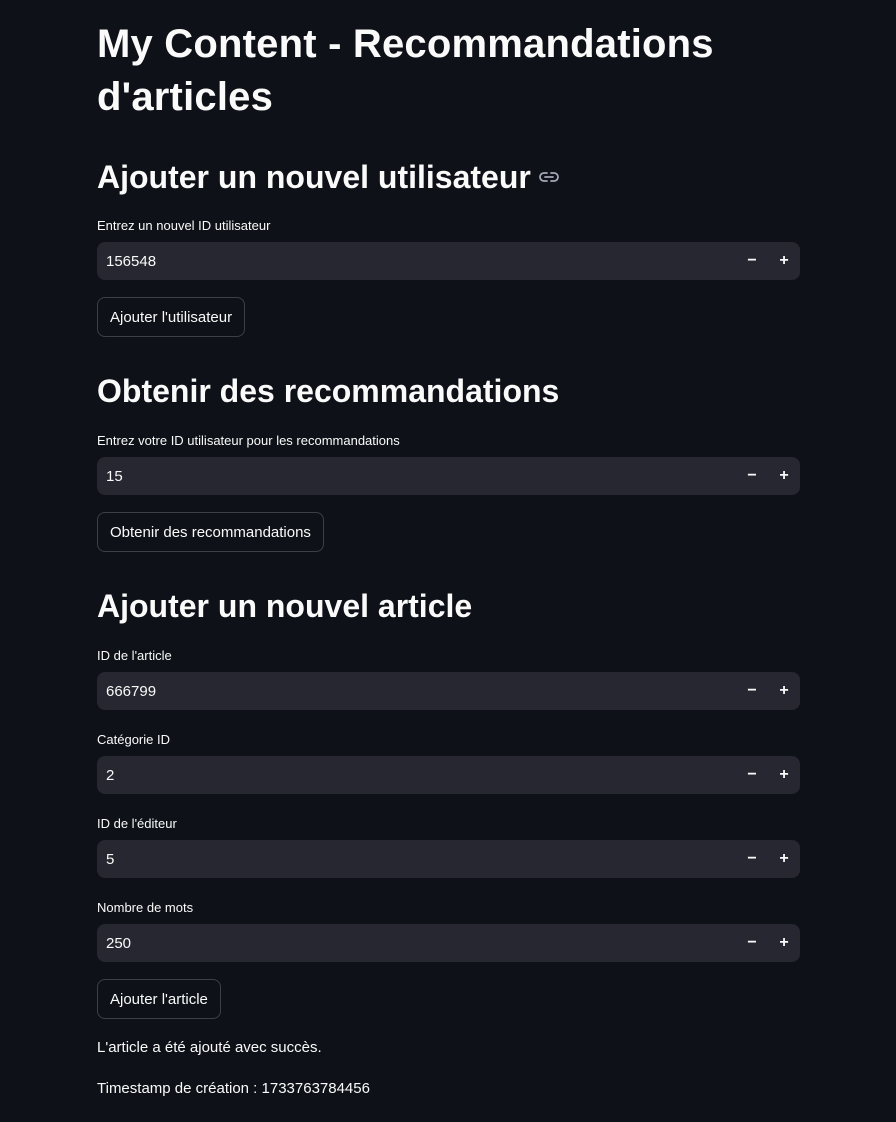 The width and height of the screenshot is (896, 1122). What do you see at coordinates (752, 859) in the screenshot?
I see `publisher-id-decrement-button: −` at bounding box center [752, 859].